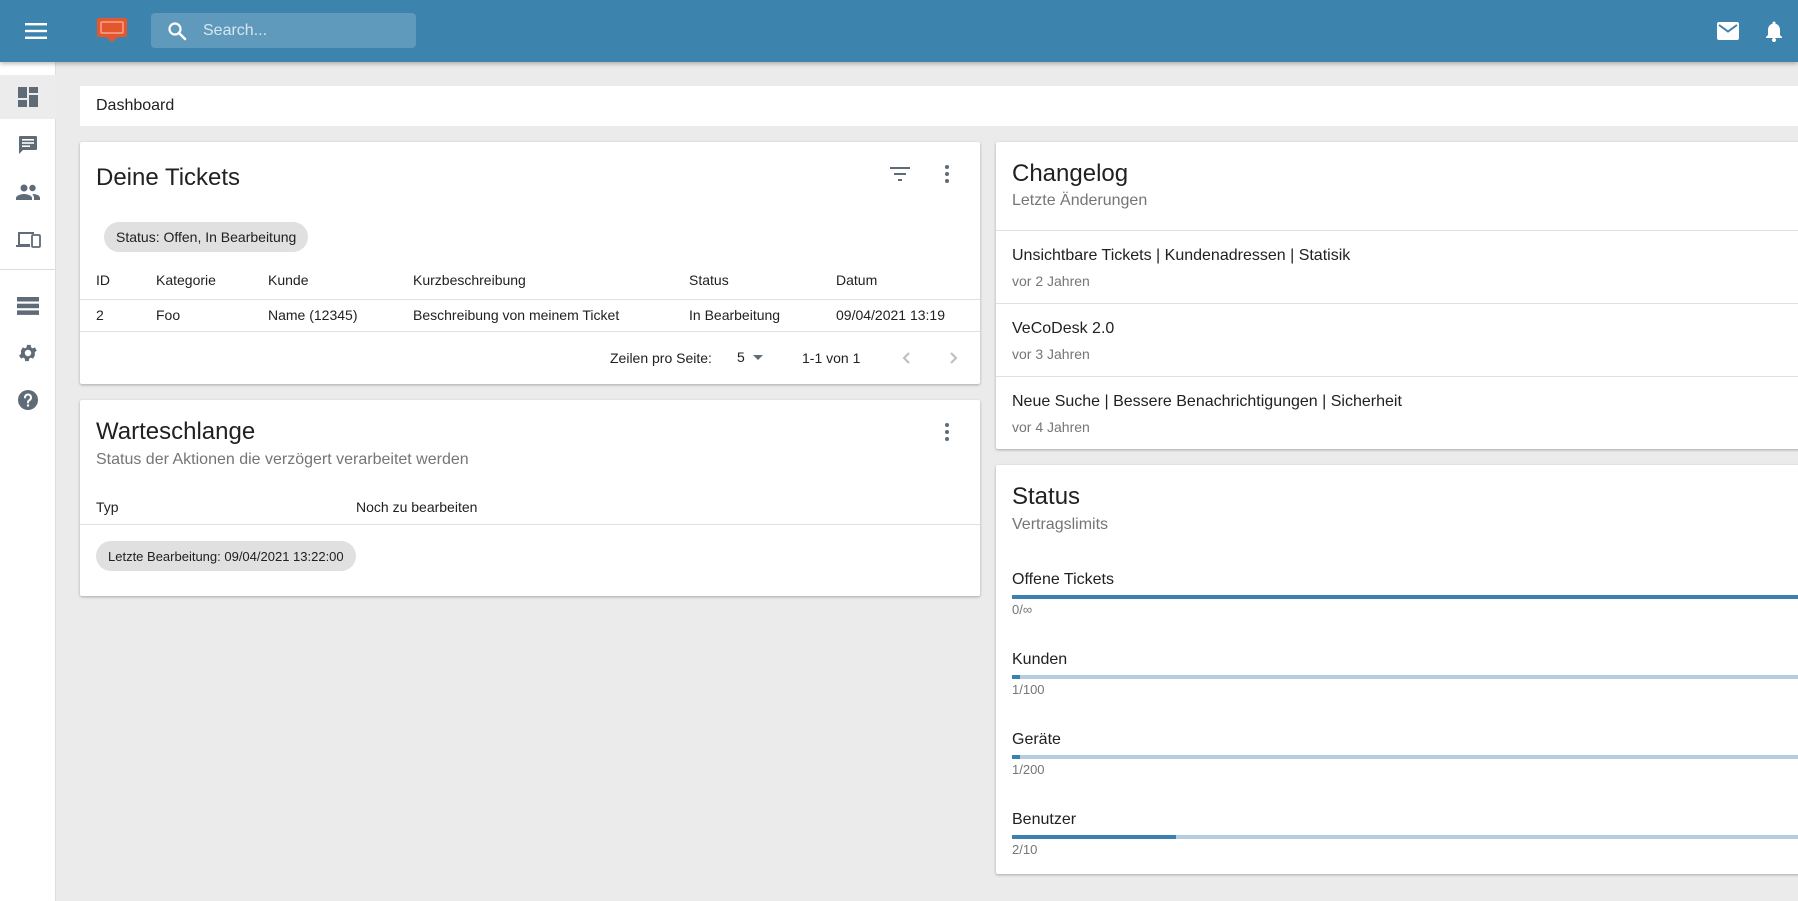 The height and width of the screenshot is (901, 1798). What do you see at coordinates (1051, 281) in the screenshot?
I see `changelog-item-time: vor 2 Jahren` at bounding box center [1051, 281].